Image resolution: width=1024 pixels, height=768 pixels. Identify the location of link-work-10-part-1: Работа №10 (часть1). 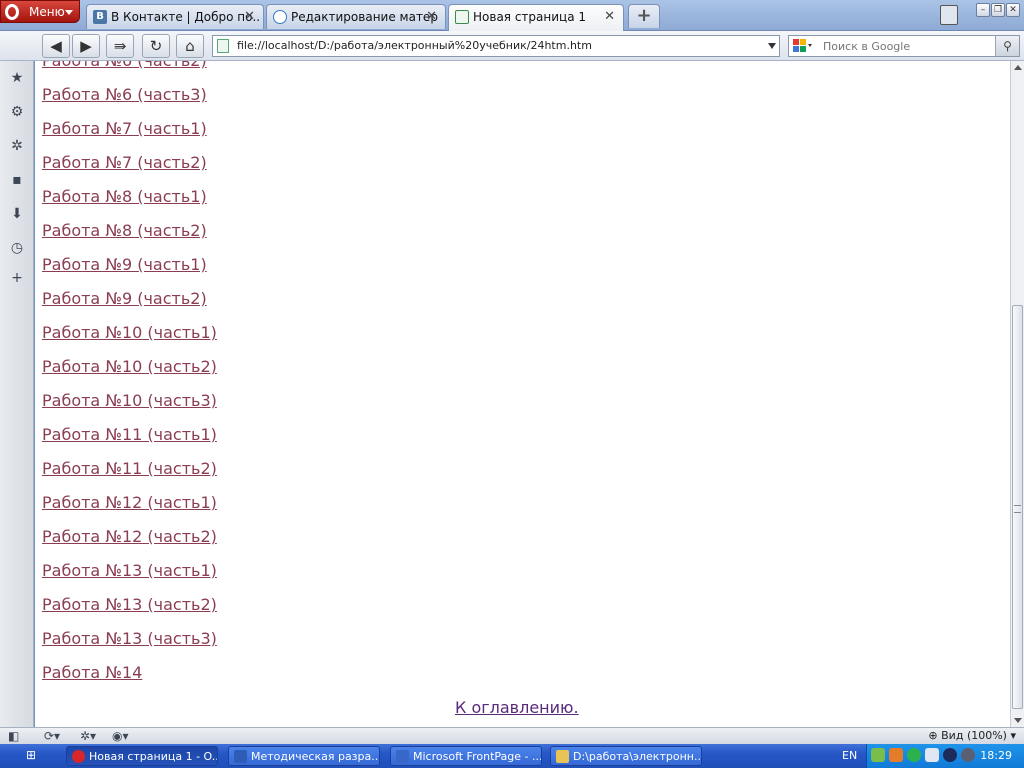
(129, 340).